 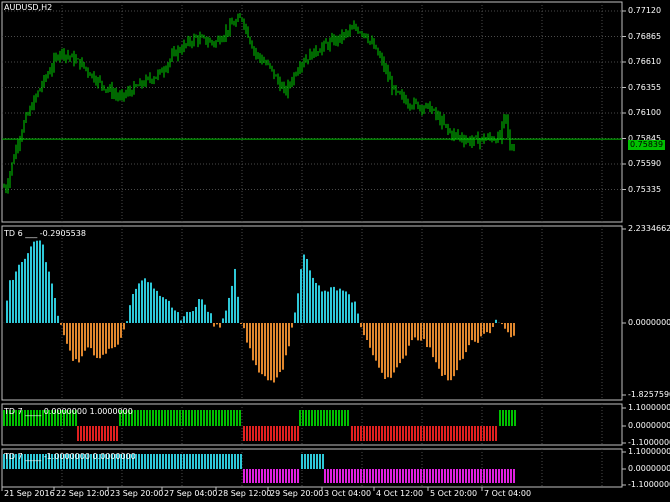 What do you see at coordinates (645, 36) in the screenshot?
I see `price-tick-label: 0.76865` at bounding box center [645, 36].